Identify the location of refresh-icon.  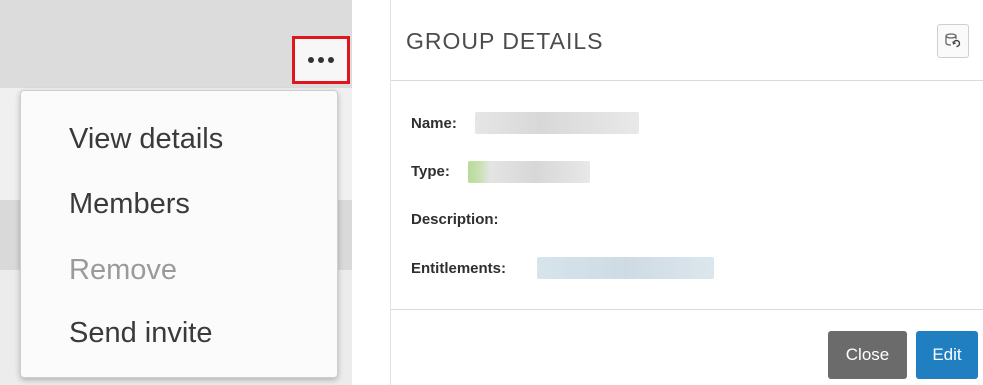
(953, 40).